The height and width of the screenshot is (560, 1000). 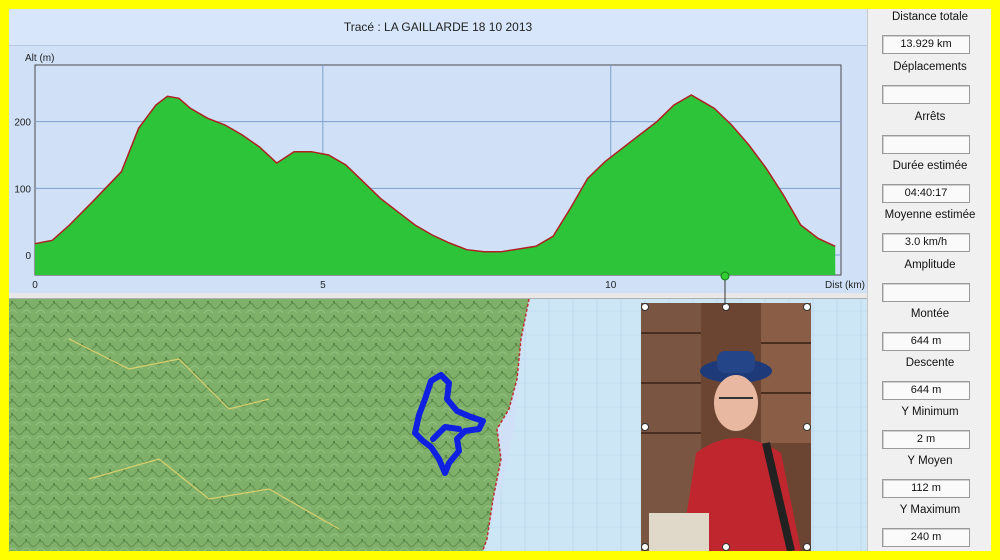 What do you see at coordinates (930, 510) in the screenshot?
I see `stat-label-y-maximum: Y Maximum` at bounding box center [930, 510].